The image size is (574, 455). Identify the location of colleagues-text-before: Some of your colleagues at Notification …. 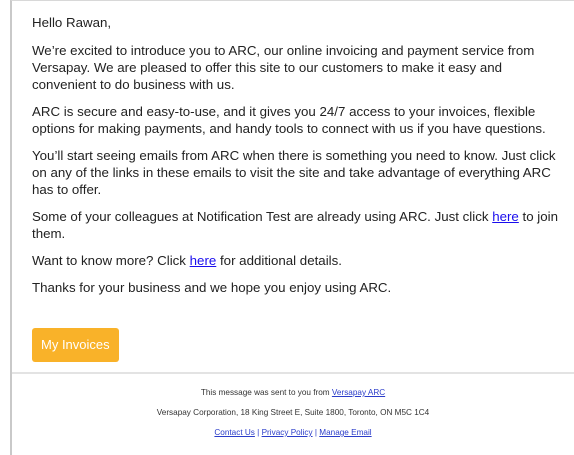
(262, 216).